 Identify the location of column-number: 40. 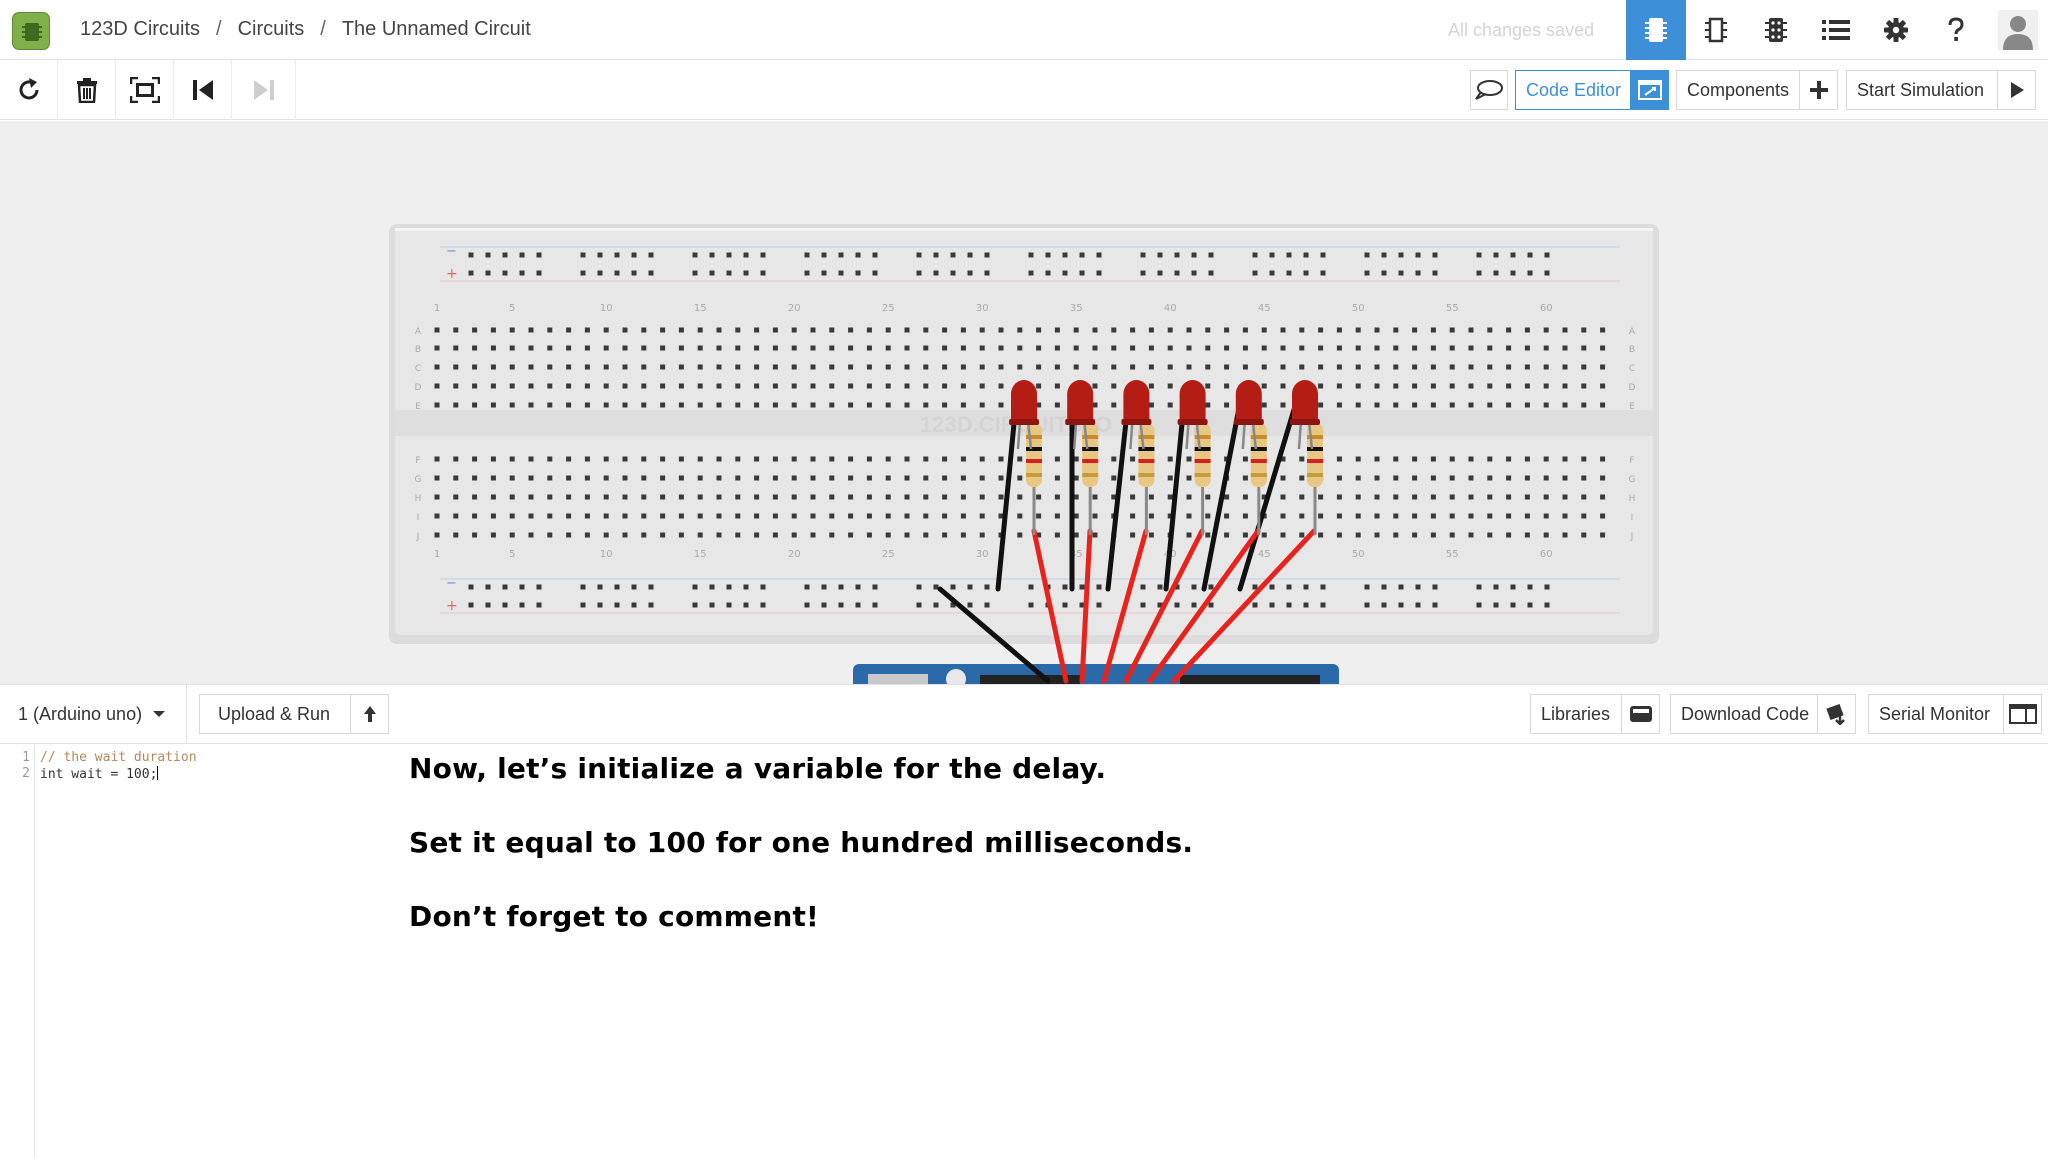
(1170, 308).